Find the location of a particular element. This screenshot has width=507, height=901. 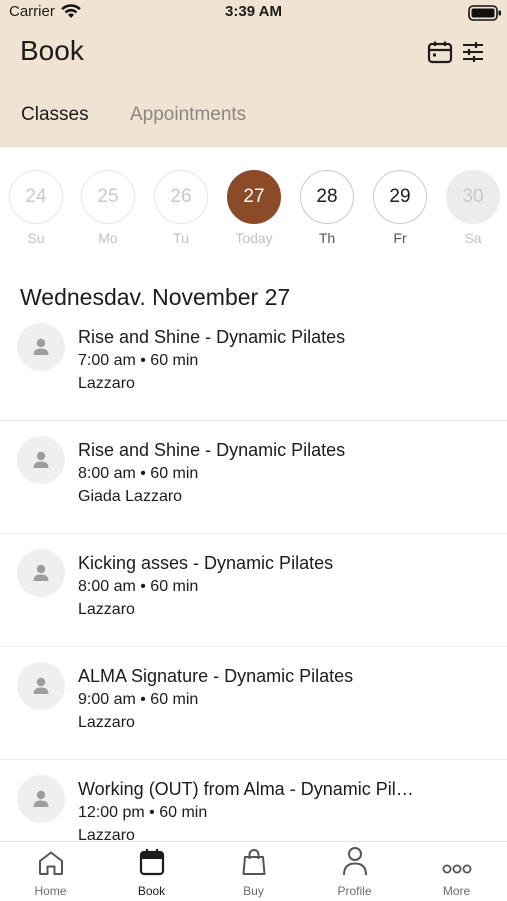

date-item: 30 Sa is located at coordinates (473, 208).